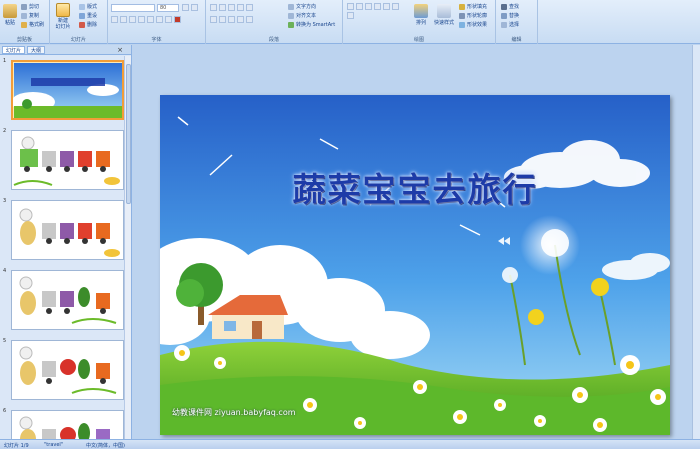 Image resolution: width=700 pixels, height=449 pixels. I want to click on shadow-icon, so click(150, 19).